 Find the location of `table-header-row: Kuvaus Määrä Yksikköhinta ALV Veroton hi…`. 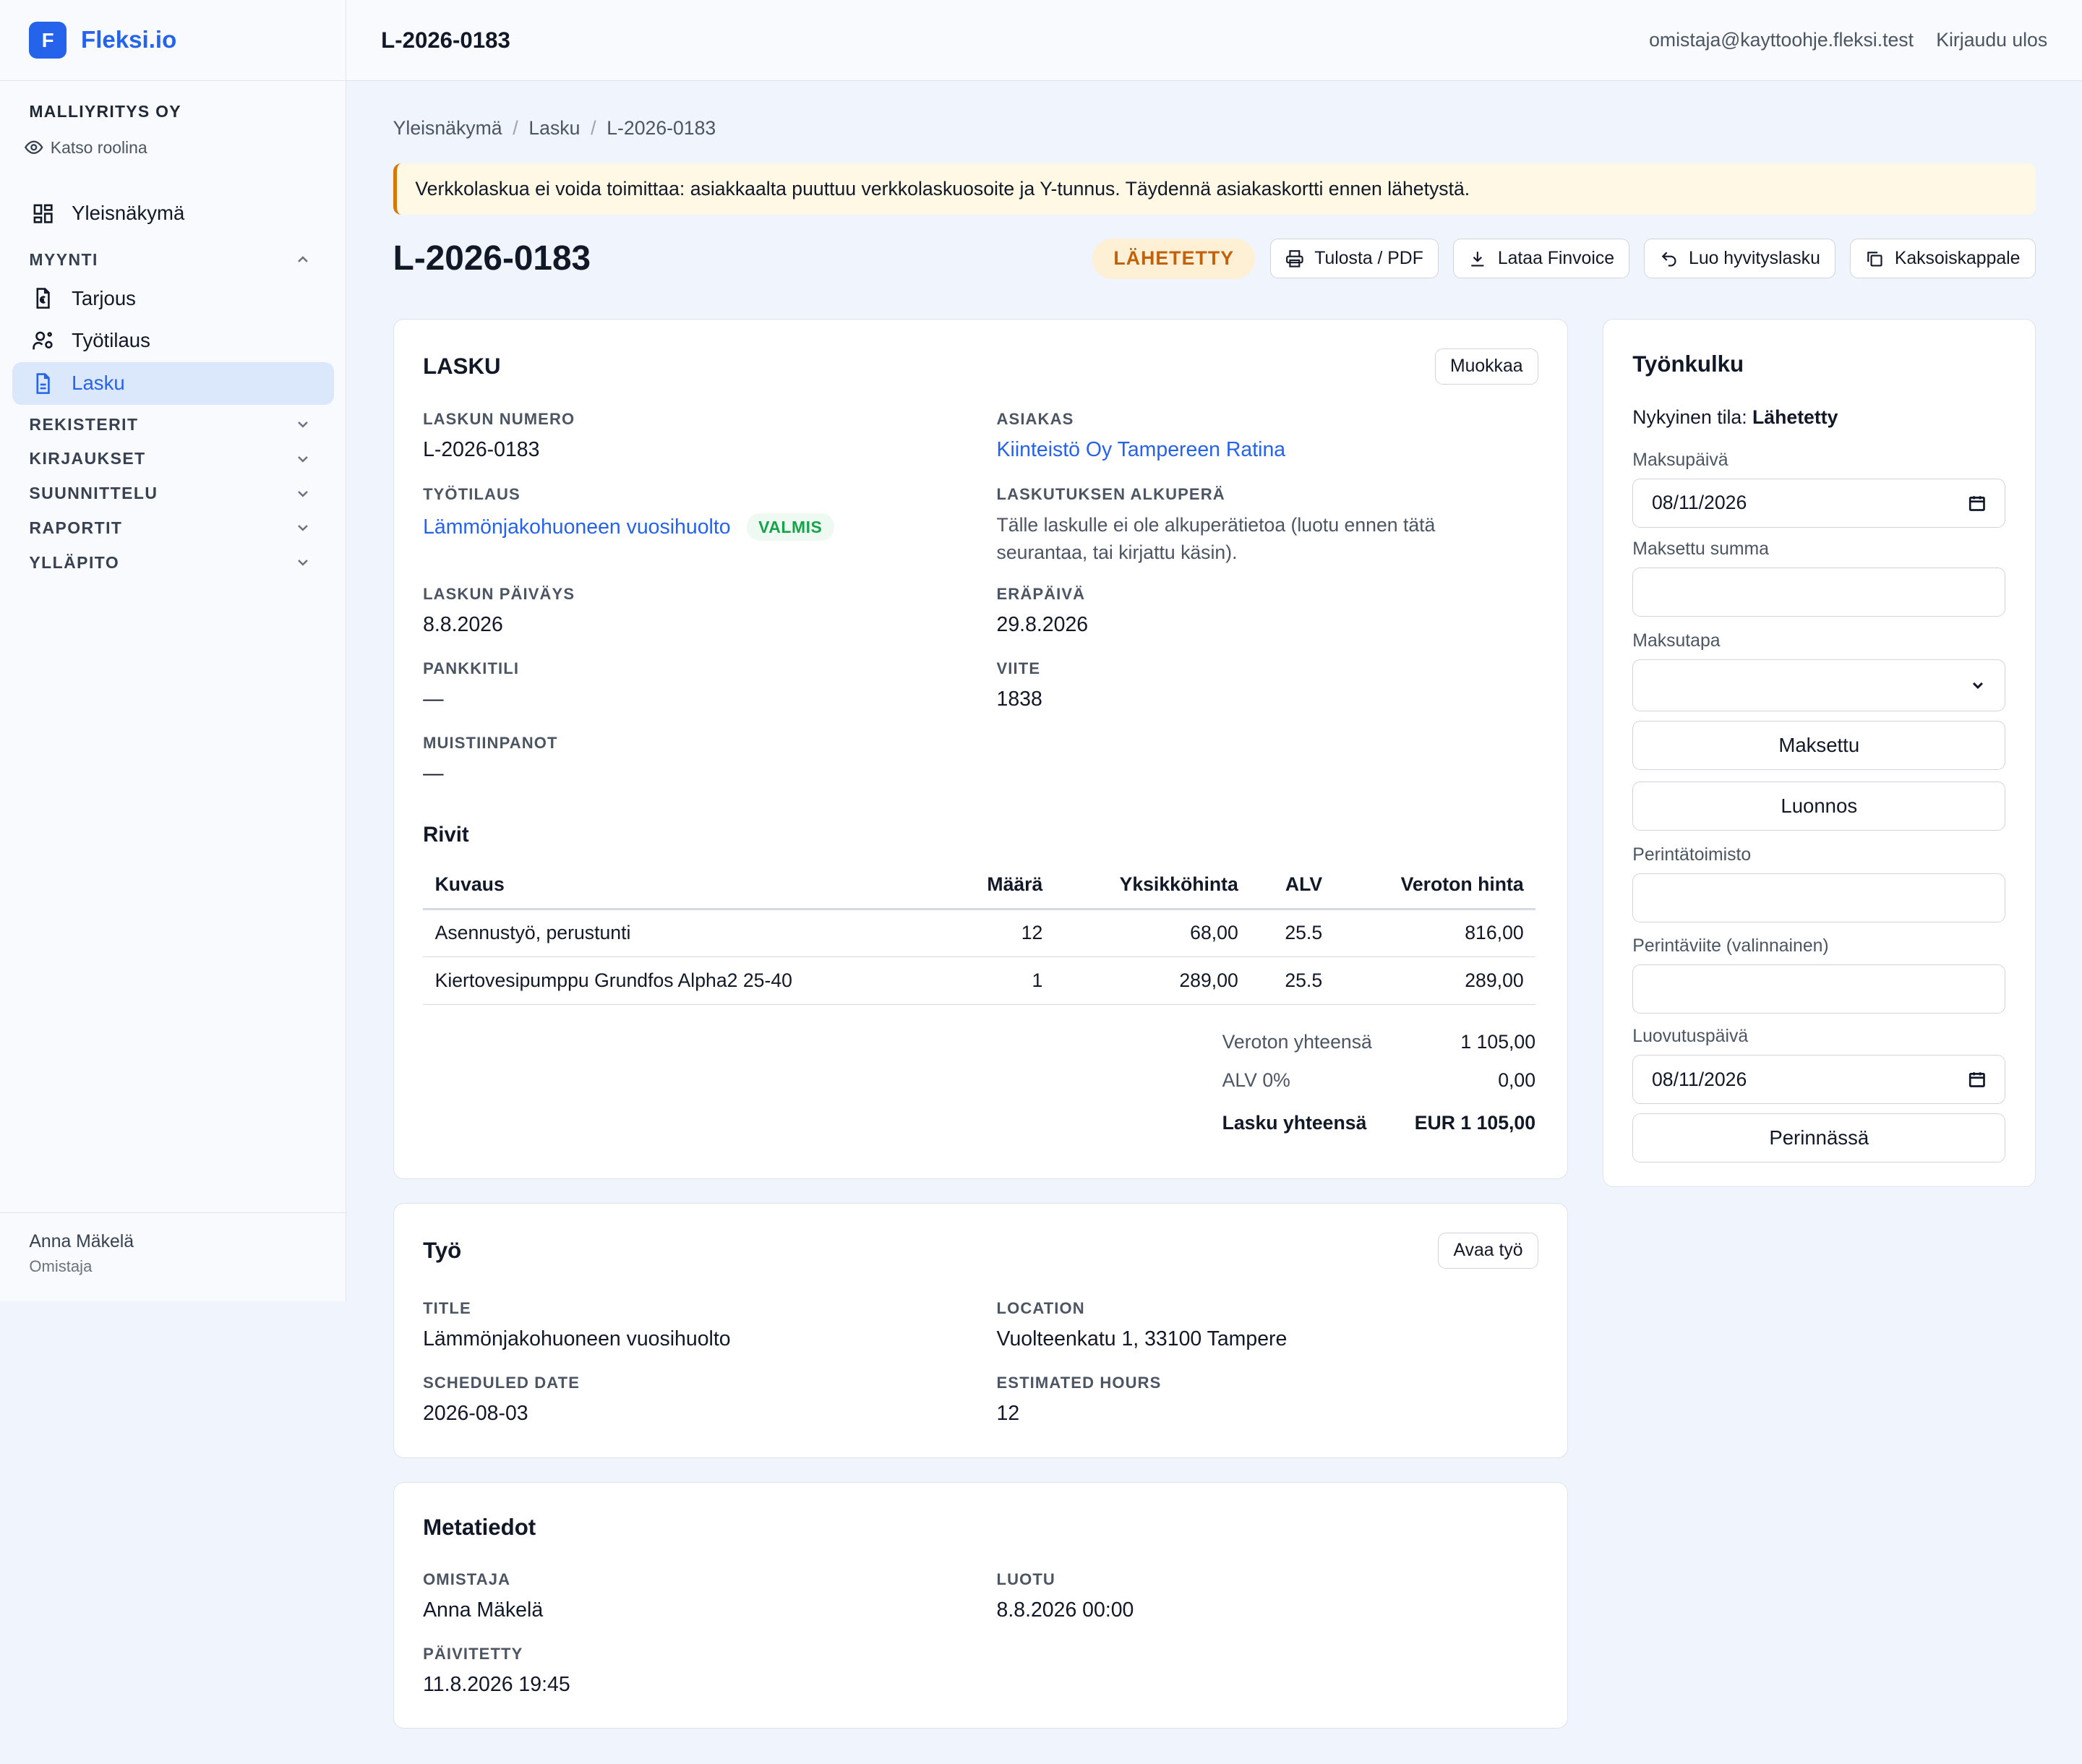

table-header-row: Kuvaus Määrä Yksikköhinta ALV Veroton hi… is located at coordinates (979, 885).